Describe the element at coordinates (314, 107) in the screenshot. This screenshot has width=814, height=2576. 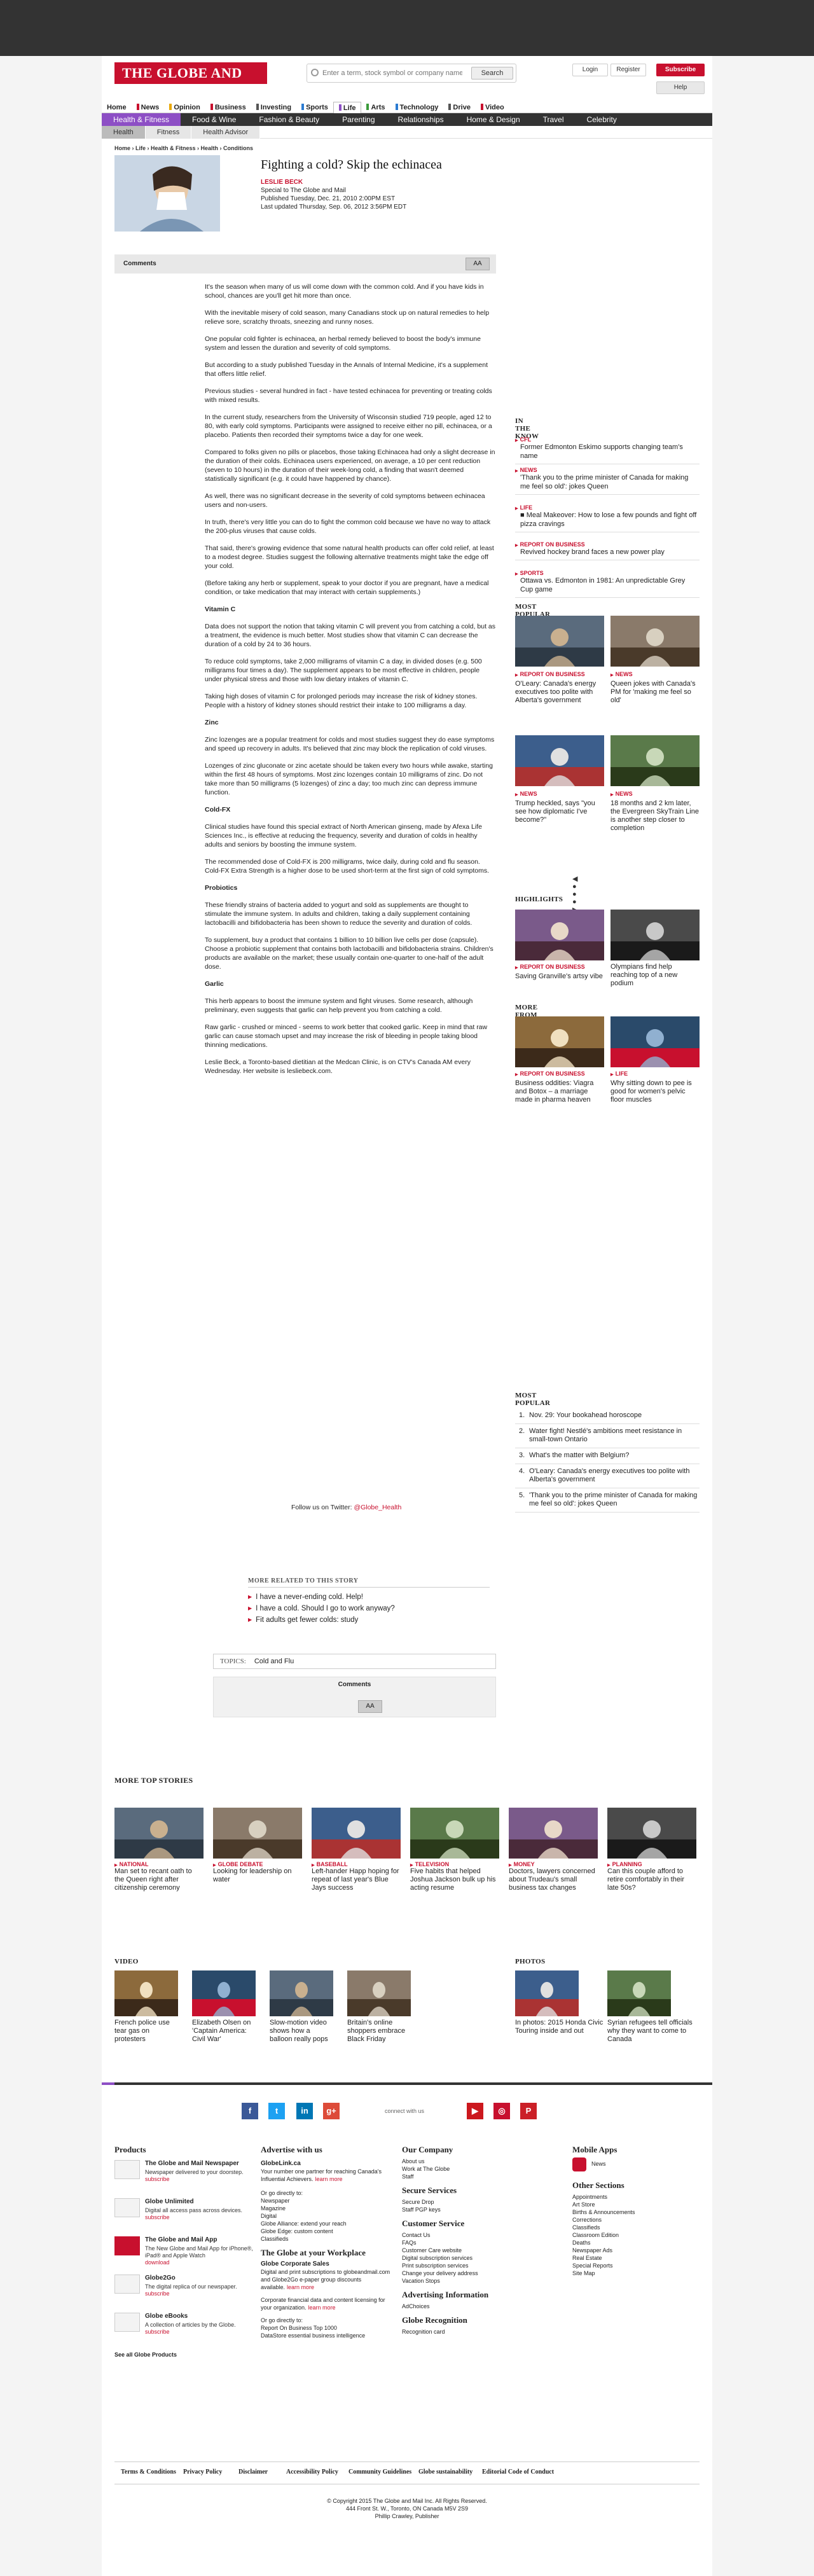
I see `nav-sports: Sports` at that location.